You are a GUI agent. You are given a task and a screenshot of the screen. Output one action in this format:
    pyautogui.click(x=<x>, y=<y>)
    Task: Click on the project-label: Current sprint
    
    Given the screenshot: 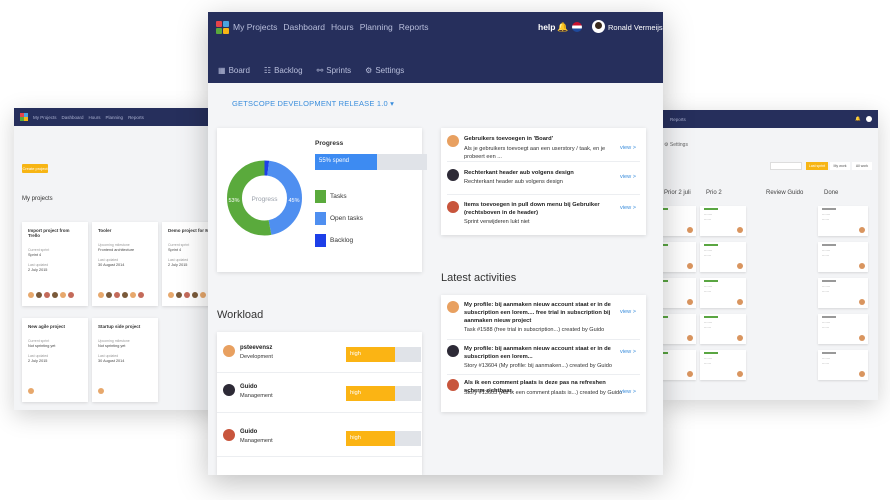 What is the action you would take?
    pyautogui.click(x=39, y=341)
    